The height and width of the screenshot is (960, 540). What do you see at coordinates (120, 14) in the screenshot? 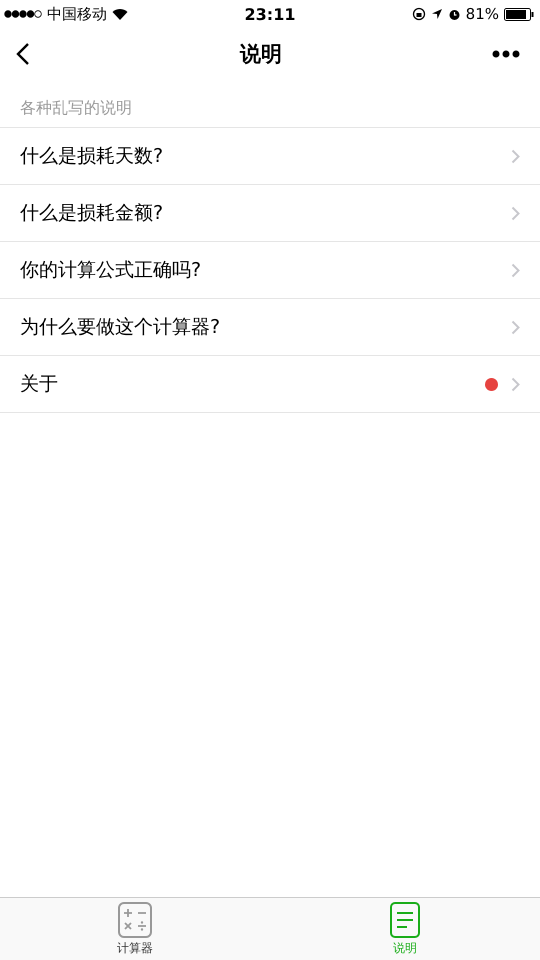
I see `wifi-icon` at bounding box center [120, 14].